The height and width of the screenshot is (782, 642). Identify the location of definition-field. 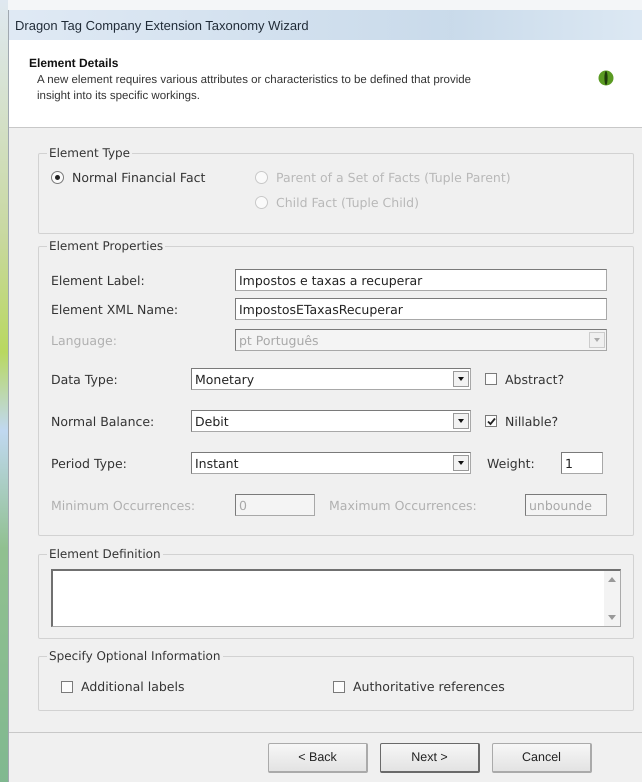
(336, 598).